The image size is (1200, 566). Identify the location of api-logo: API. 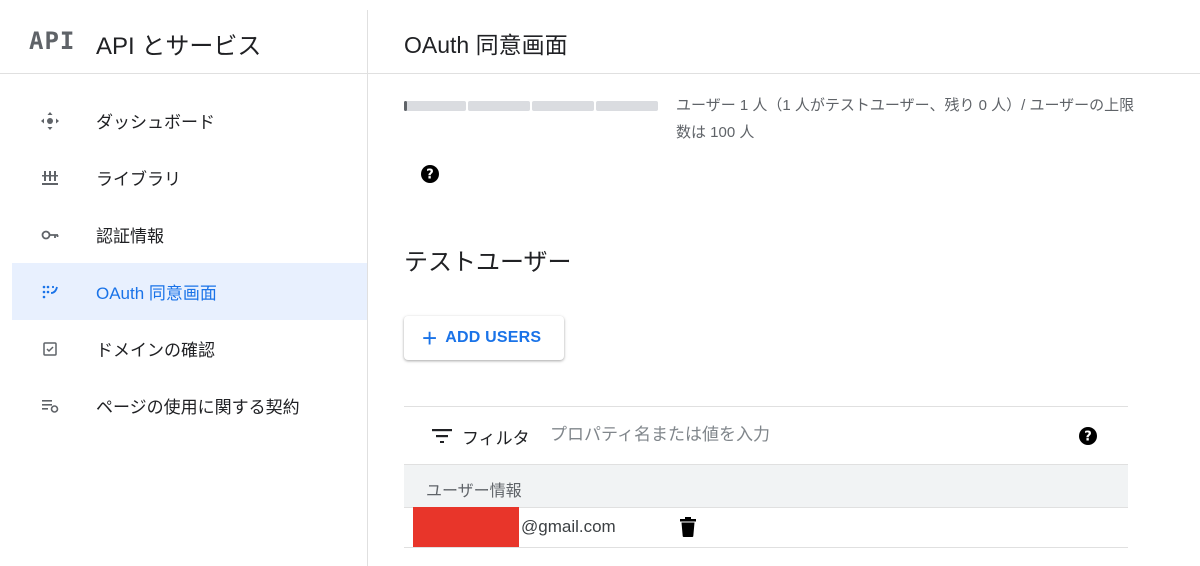
(52, 41).